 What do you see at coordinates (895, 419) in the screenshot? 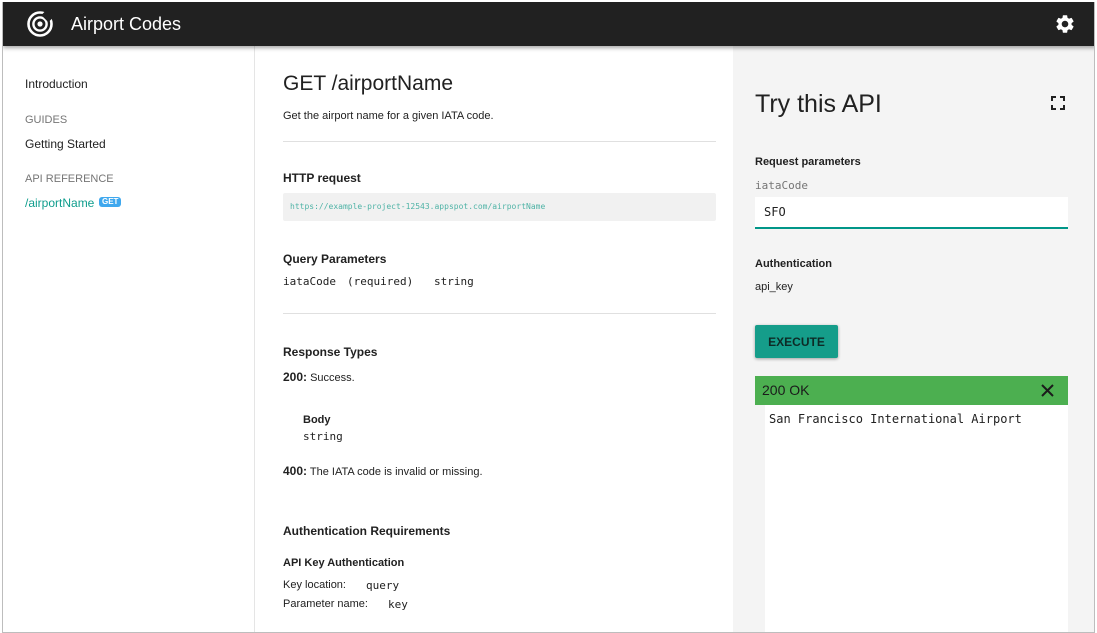
I see `response-body-text: San Francisco International Airport` at bounding box center [895, 419].